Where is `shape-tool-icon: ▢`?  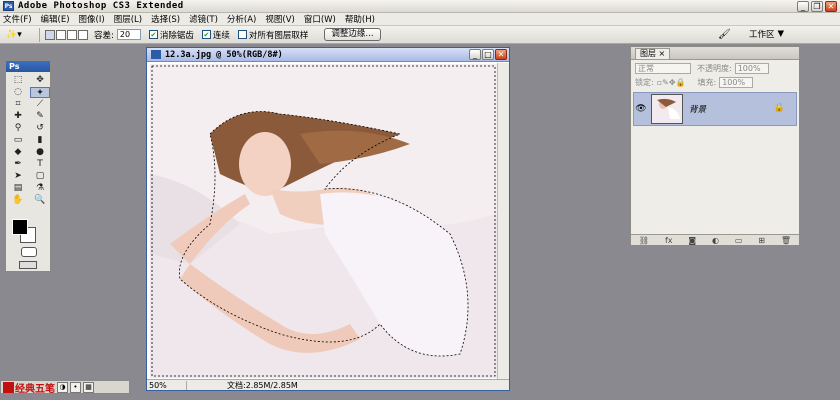 shape-tool-icon: ▢ is located at coordinates (40, 176).